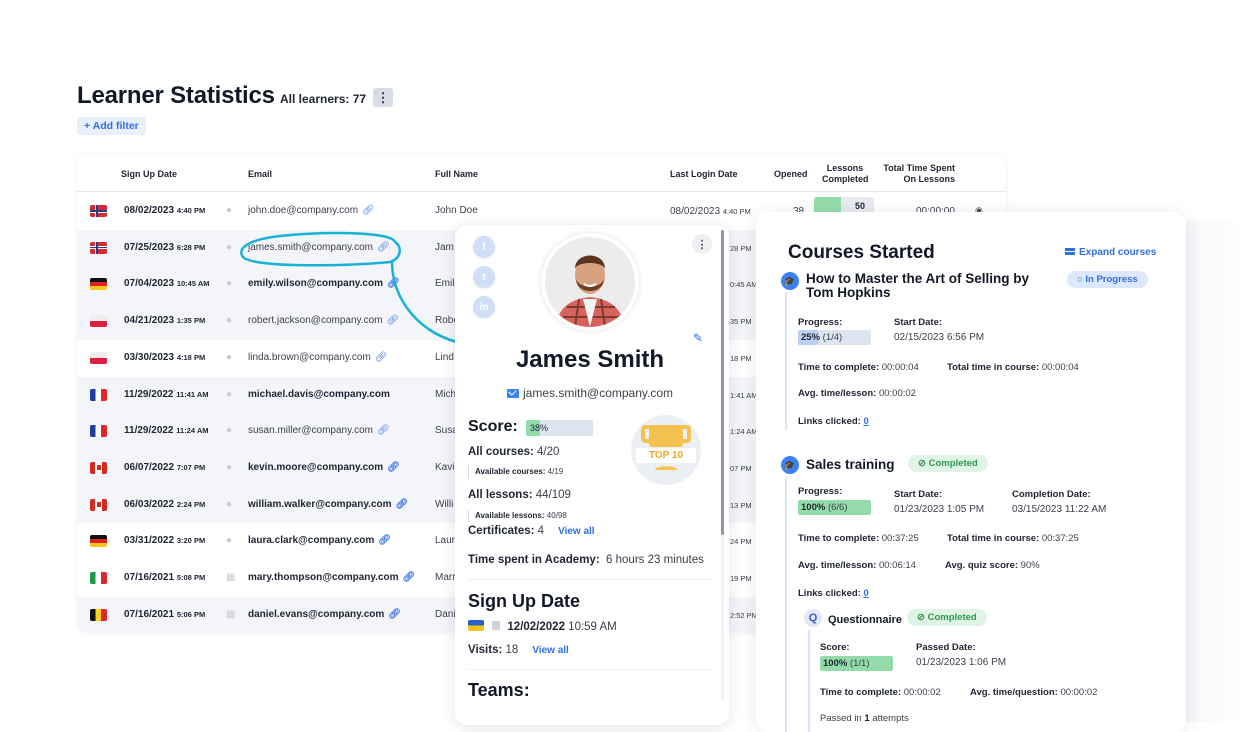 The height and width of the screenshot is (732, 1246). I want to click on signup-date: 03/30/2023 4:18 PM, so click(165, 357).